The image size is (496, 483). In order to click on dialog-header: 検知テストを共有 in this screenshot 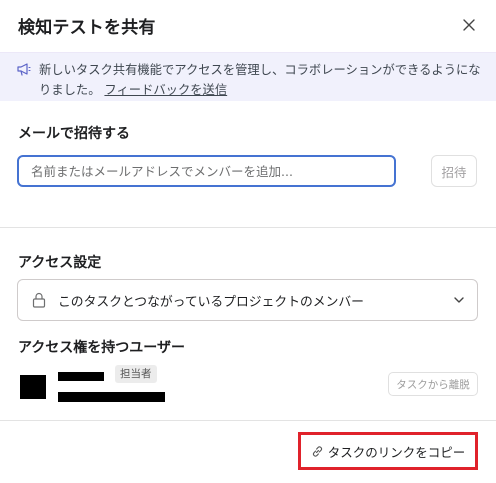, I will do `click(248, 26)`.